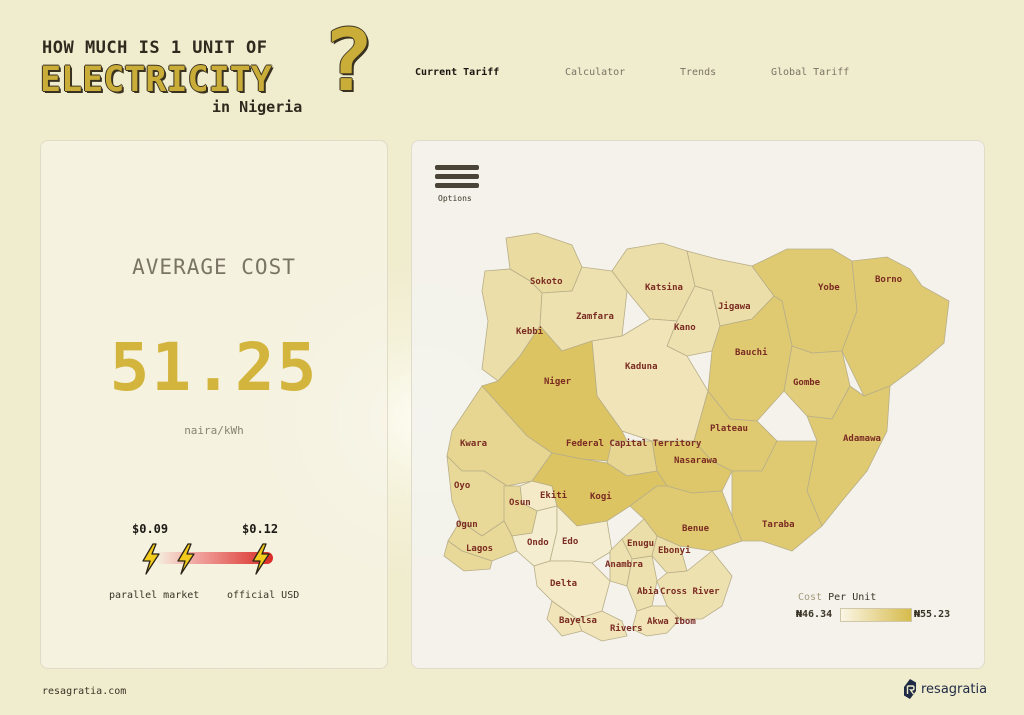 The image size is (1024, 715). Describe the element at coordinates (648, 591) in the screenshot. I see `state-label: Abia` at that location.